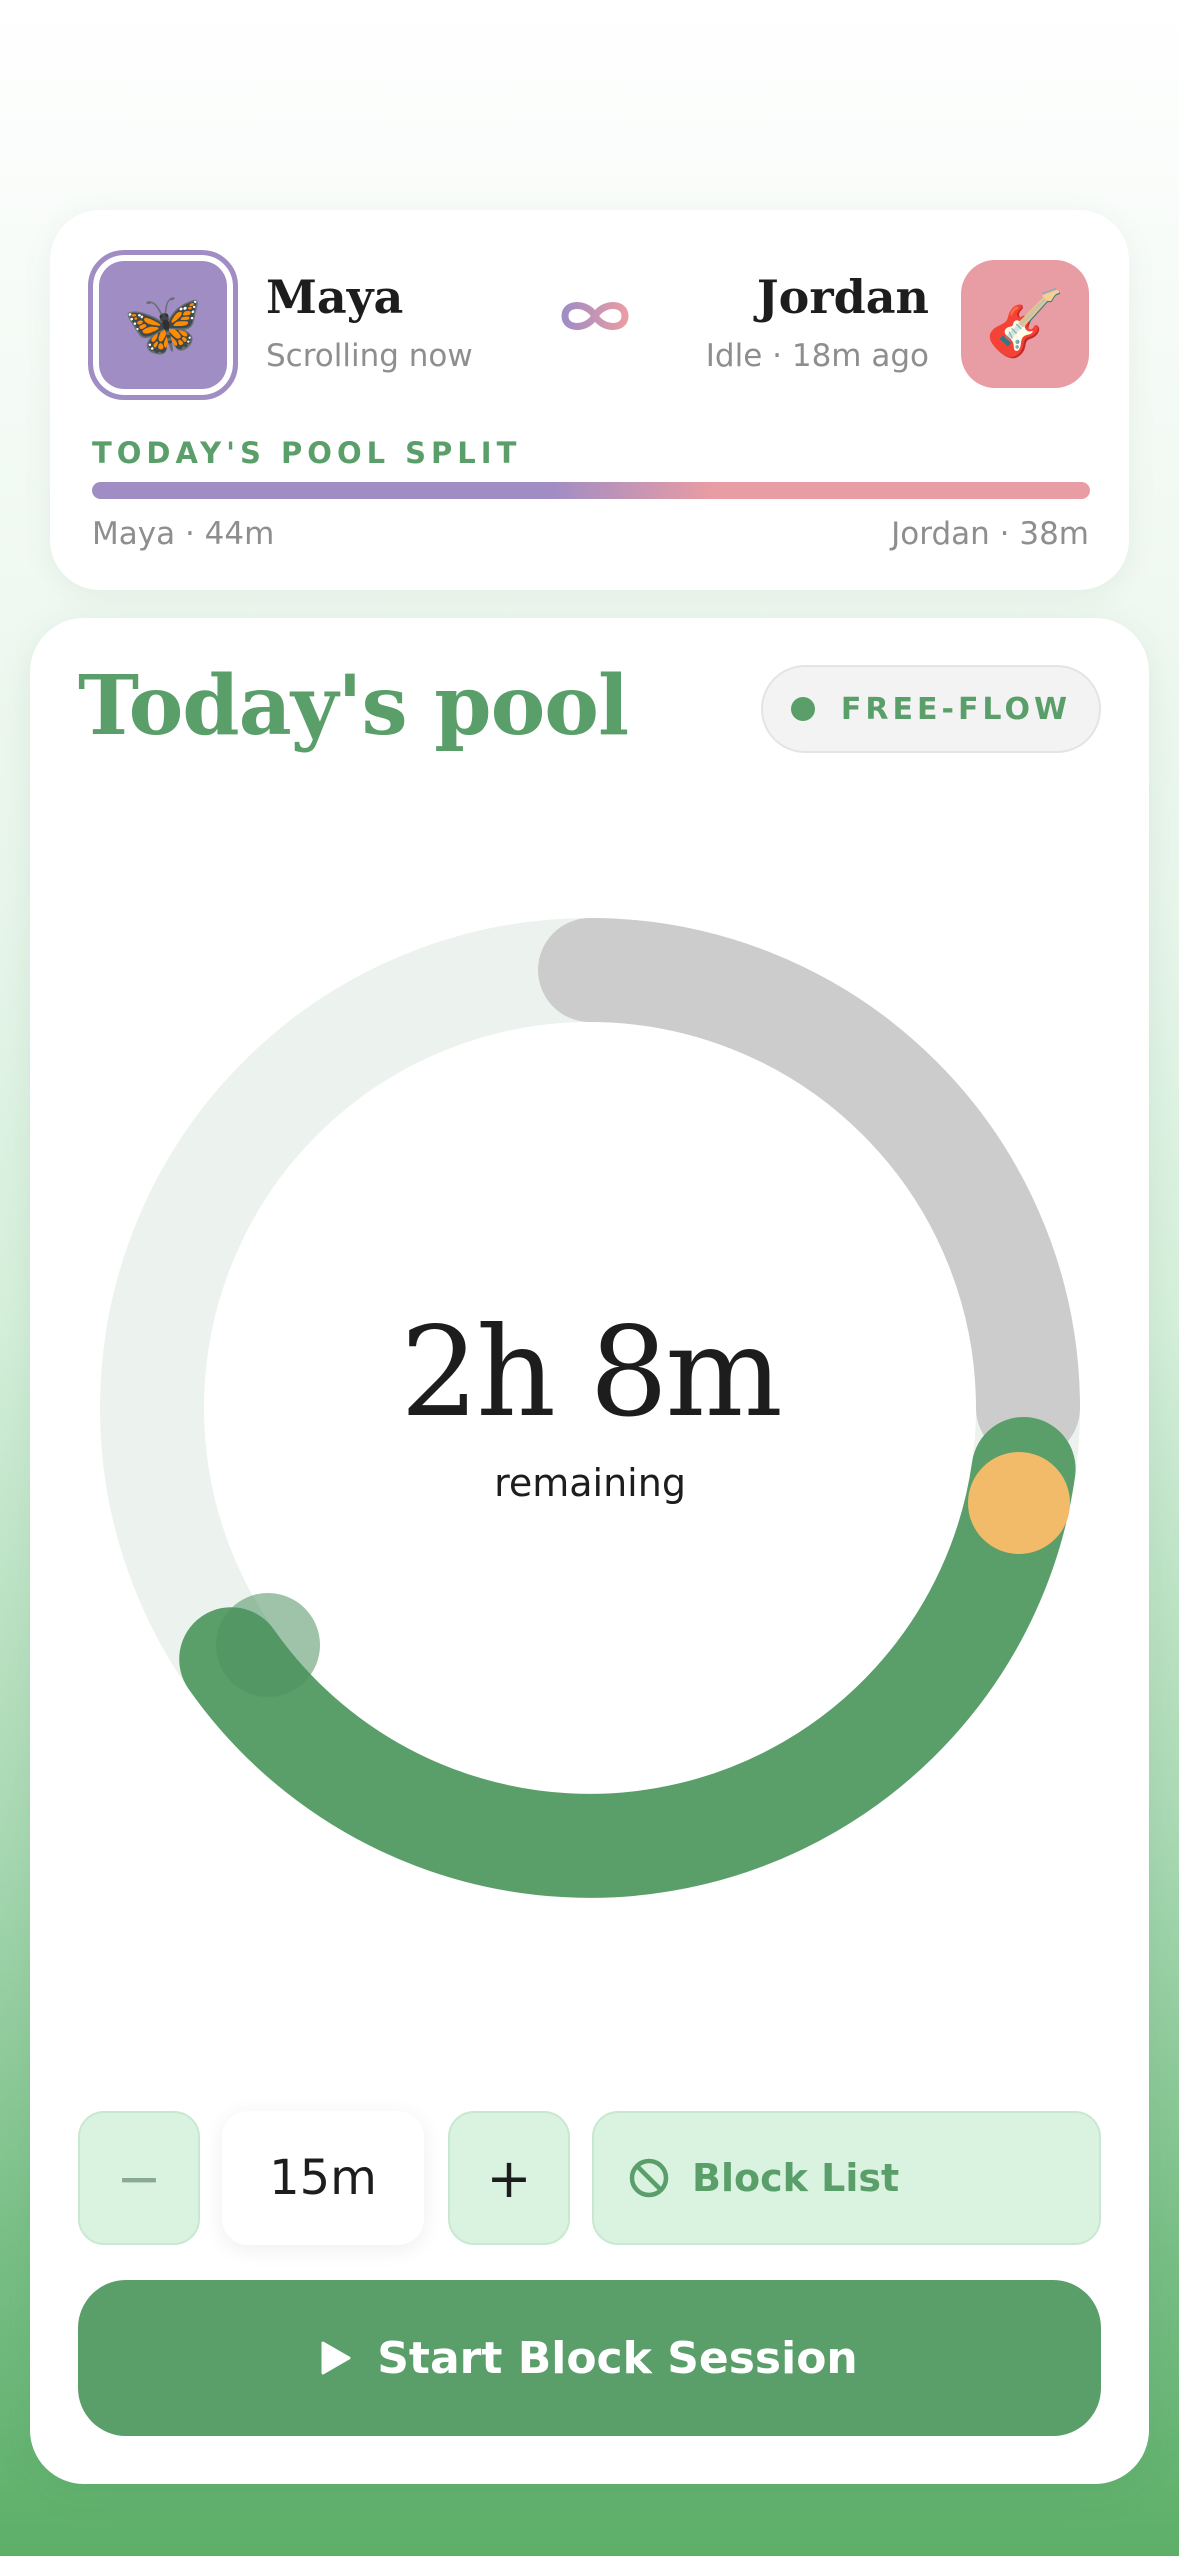  I want to click on maya-split-caption: Maya · 44m, so click(183, 534).